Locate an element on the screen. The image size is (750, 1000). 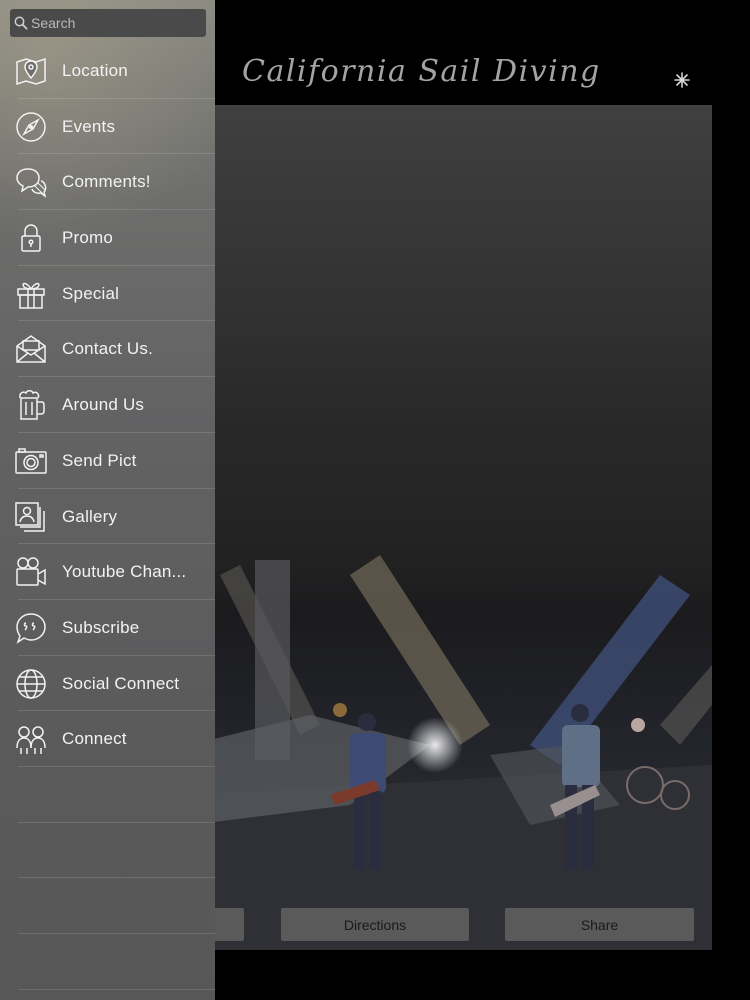
chat-bubbles-icon is located at coordinates (31, 182).